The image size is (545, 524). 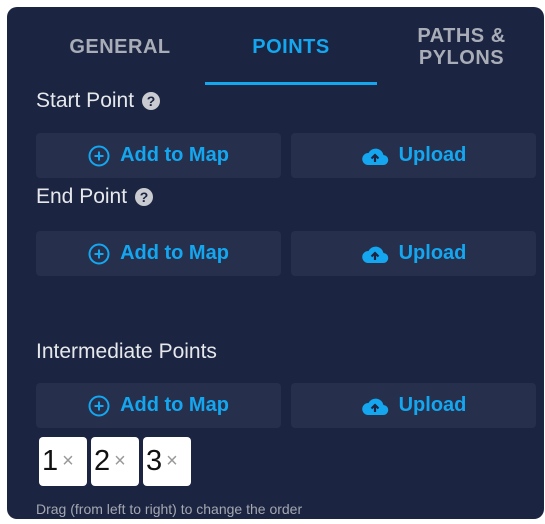 I want to click on intermediate-points-label: Intermediate Points, so click(x=126, y=351).